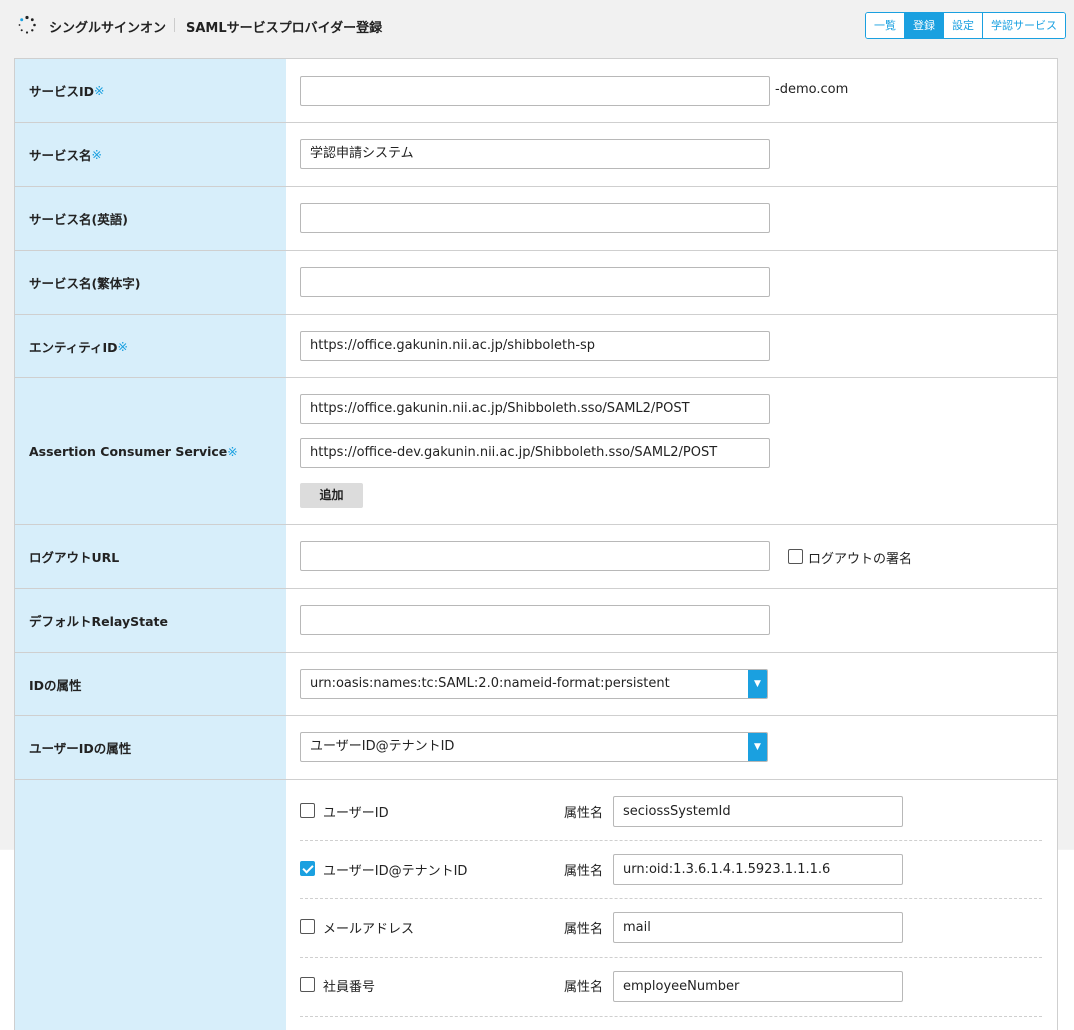  Describe the element at coordinates (1024, 25) in the screenshot. I see `tab-gakunin-services: 学認サービス` at that location.